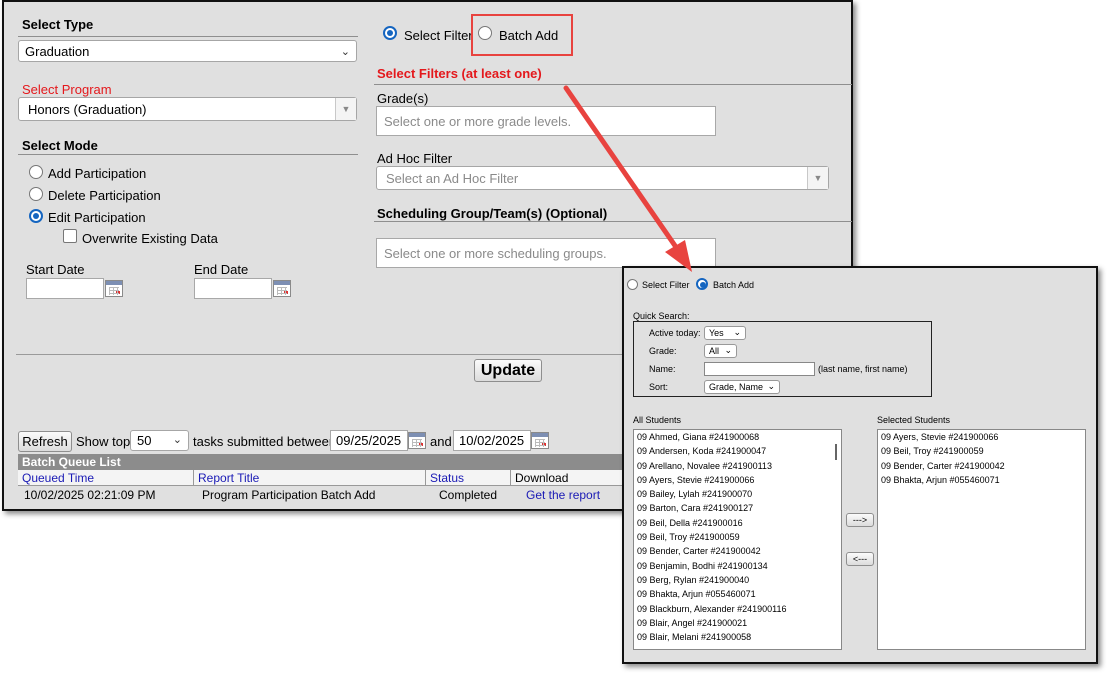 The width and height of the screenshot is (1107, 674). I want to click on delete-participation-radio, so click(36, 194).